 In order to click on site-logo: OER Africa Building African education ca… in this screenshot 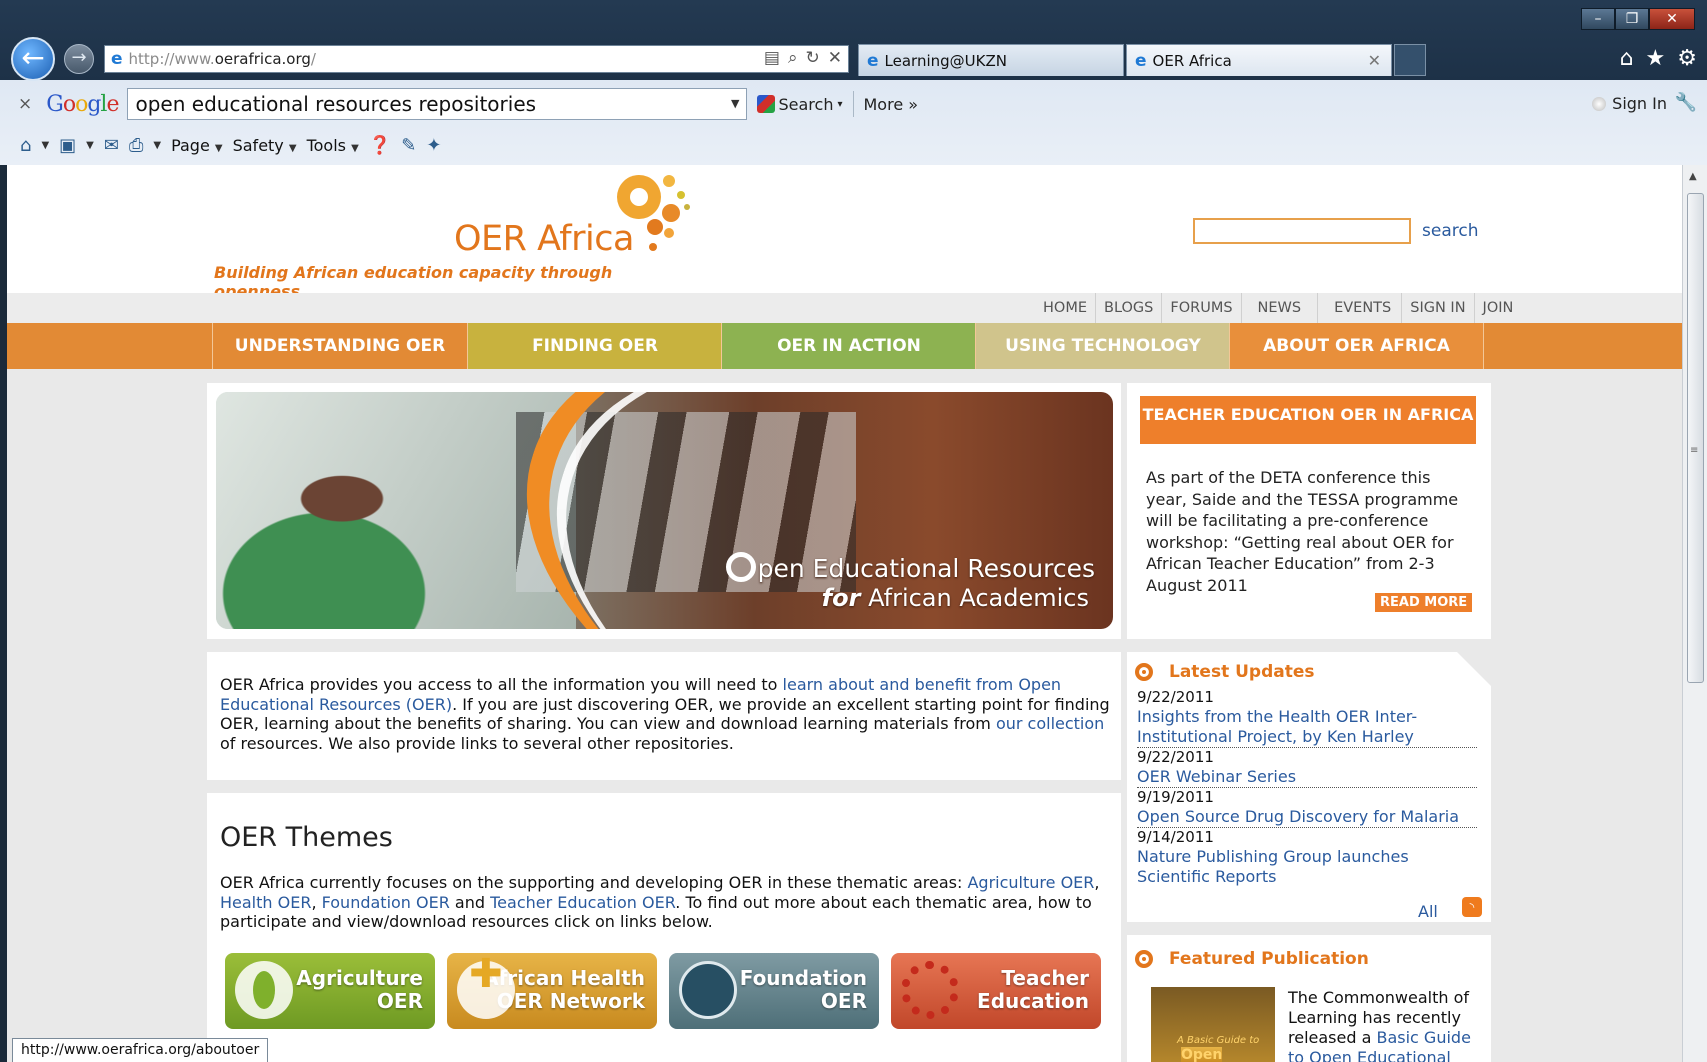, I will do `click(454, 235)`.